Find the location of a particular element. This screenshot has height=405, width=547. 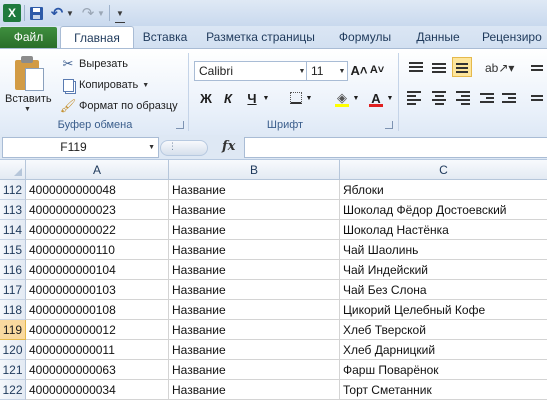

align-right-icon is located at coordinates (461, 98).